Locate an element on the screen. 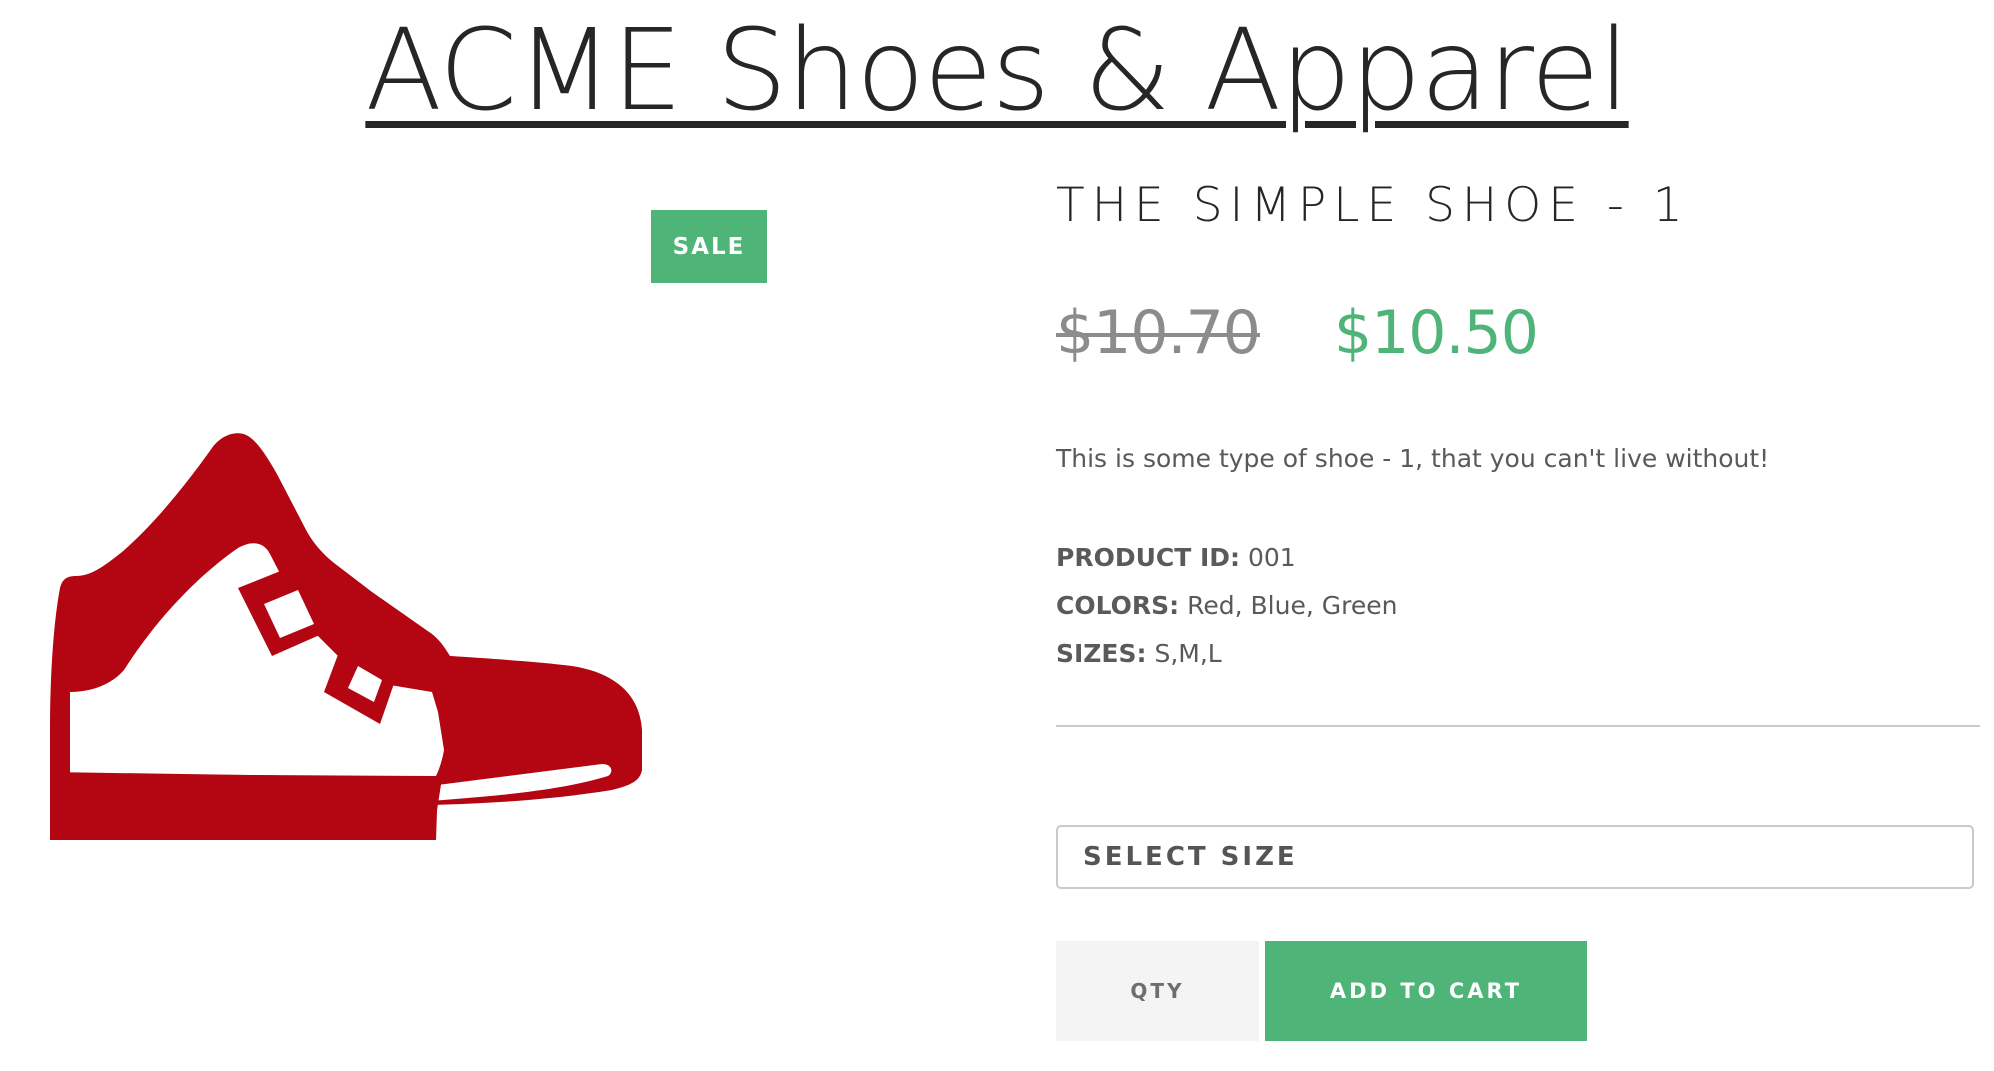 The image size is (1994, 1071). spec-value: Red, Blue, Green is located at coordinates (1292, 605).